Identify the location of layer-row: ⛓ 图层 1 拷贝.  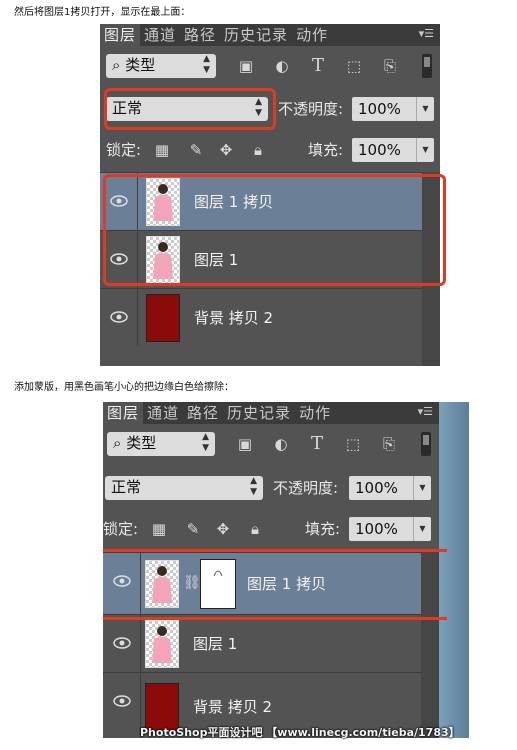
(262, 583).